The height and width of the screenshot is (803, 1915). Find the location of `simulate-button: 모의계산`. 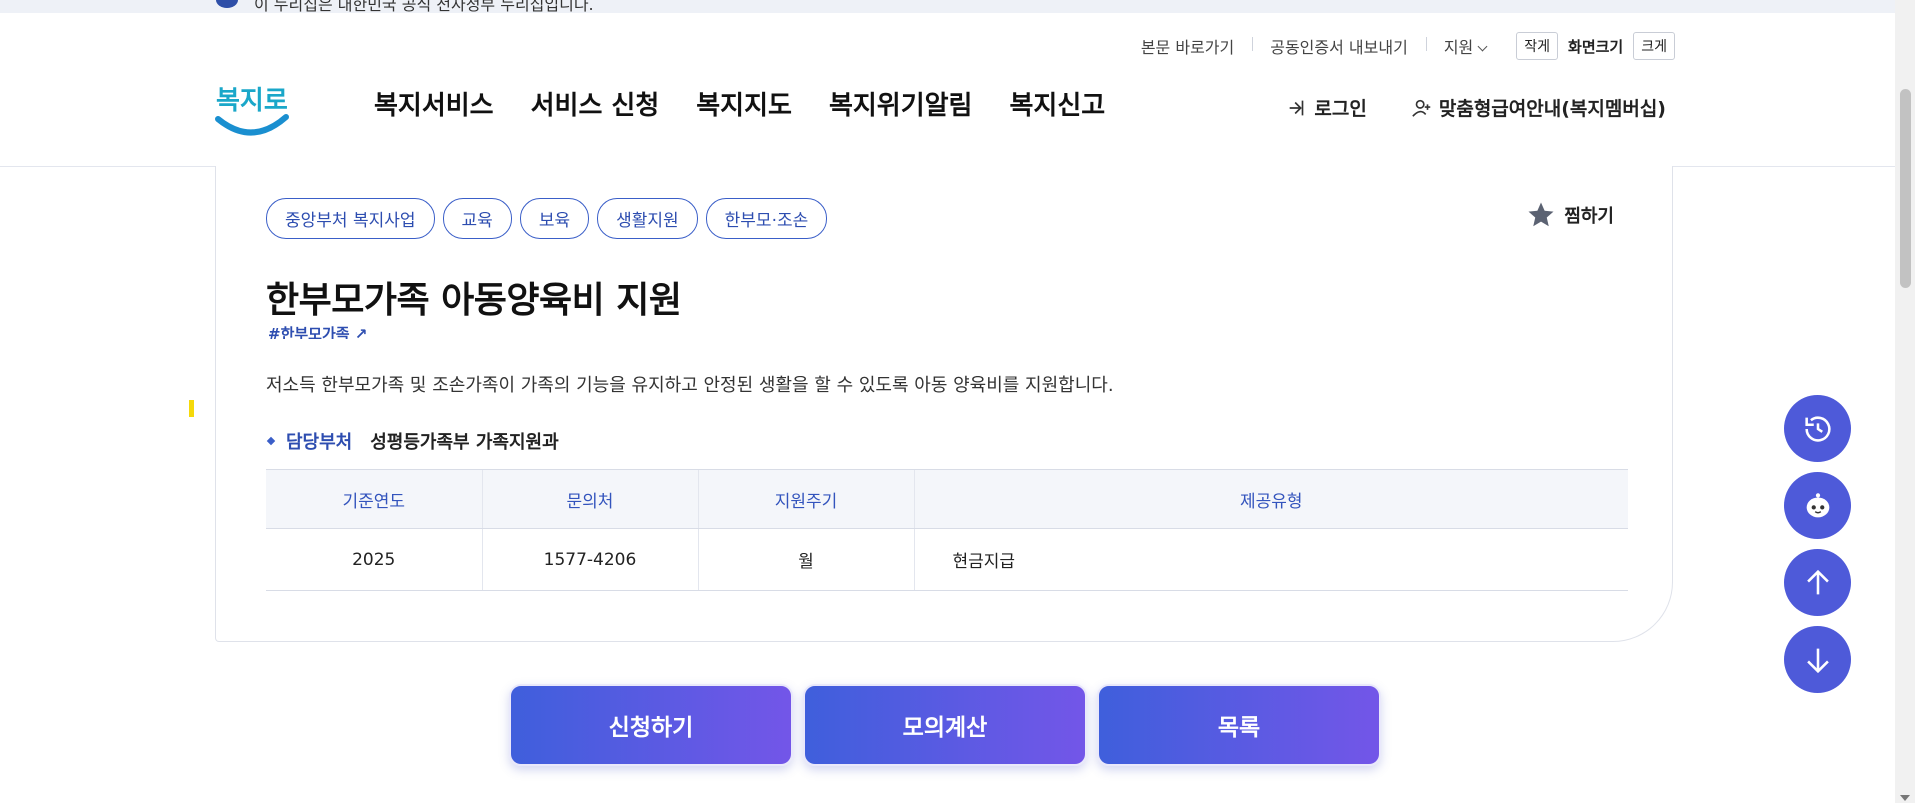

simulate-button: 모의계산 is located at coordinates (945, 725).